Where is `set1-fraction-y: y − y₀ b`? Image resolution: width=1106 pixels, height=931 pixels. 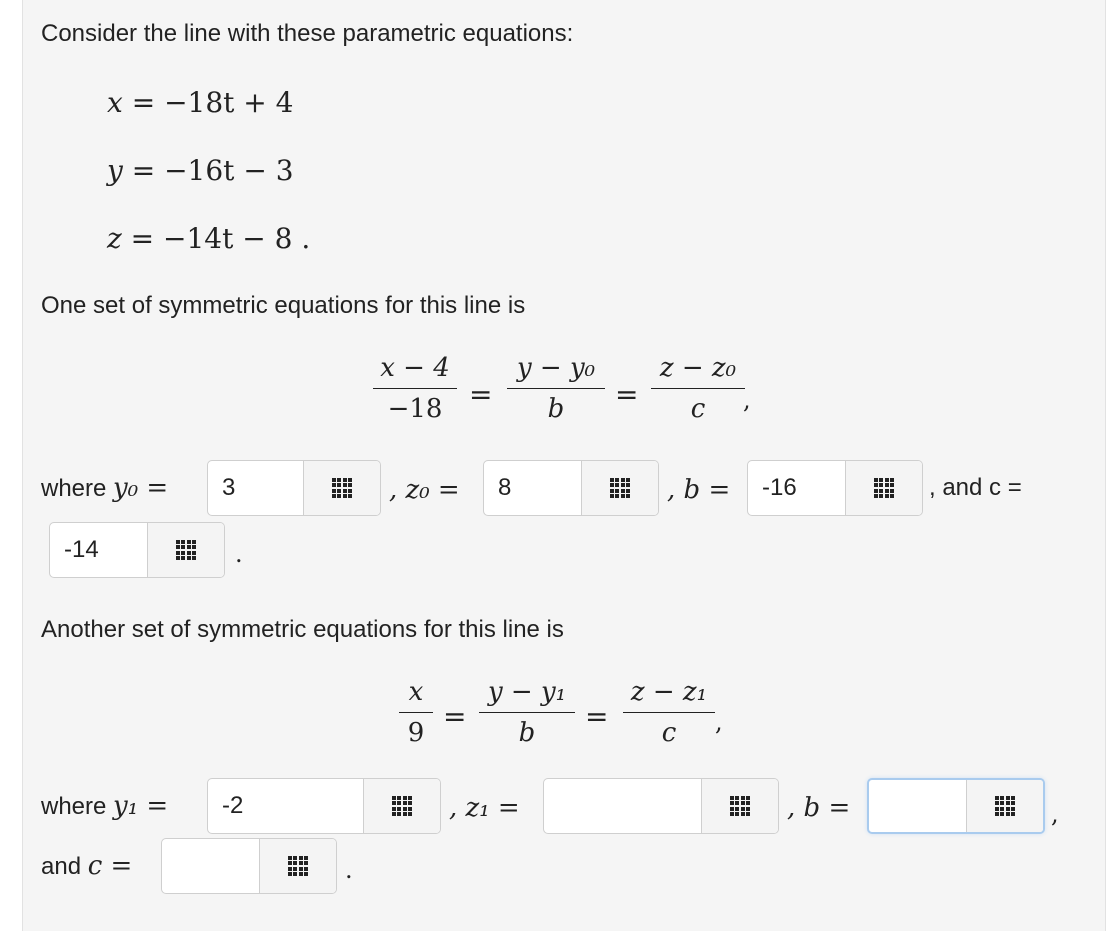
set1-fraction-y: y − y₀ b is located at coordinates (556, 388).